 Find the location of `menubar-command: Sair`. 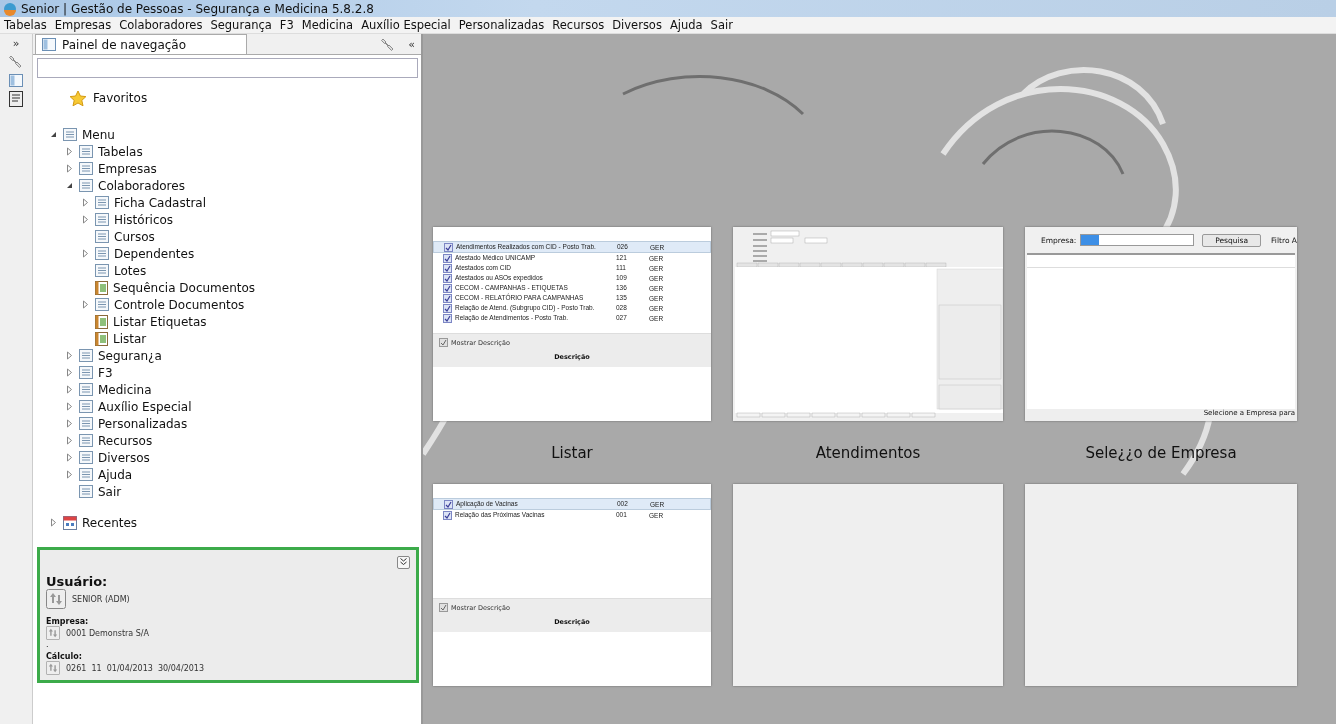

menubar-command: Sair is located at coordinates (721, 25).